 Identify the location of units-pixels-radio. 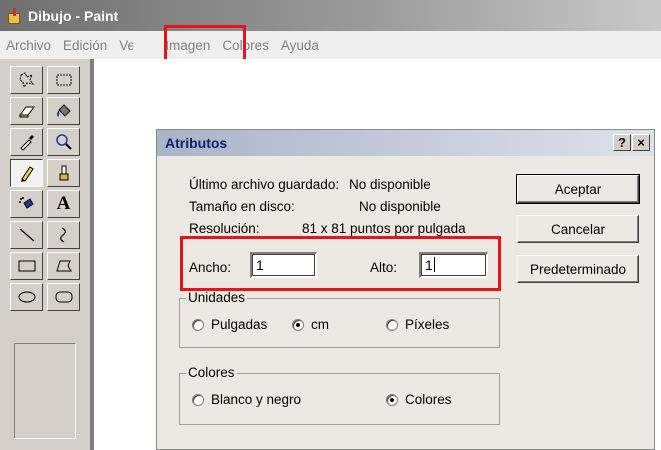
(392, 324).